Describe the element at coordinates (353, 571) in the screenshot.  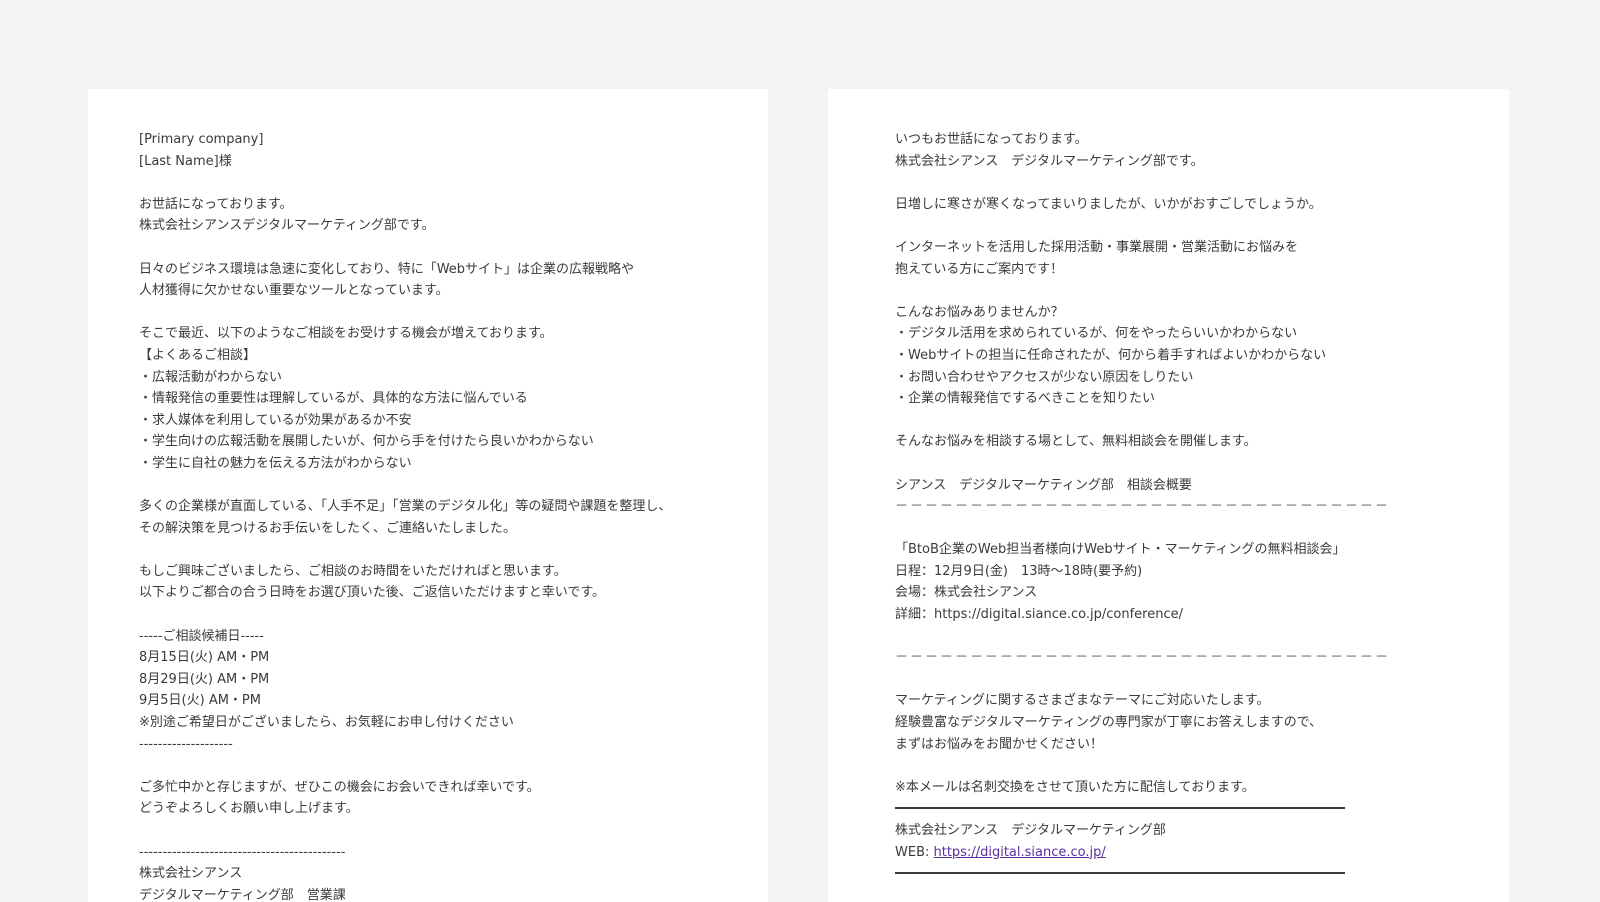
I see `email-line: もしご興味ございましたら、ご相談のお時間をいただければと思います。` at that location.